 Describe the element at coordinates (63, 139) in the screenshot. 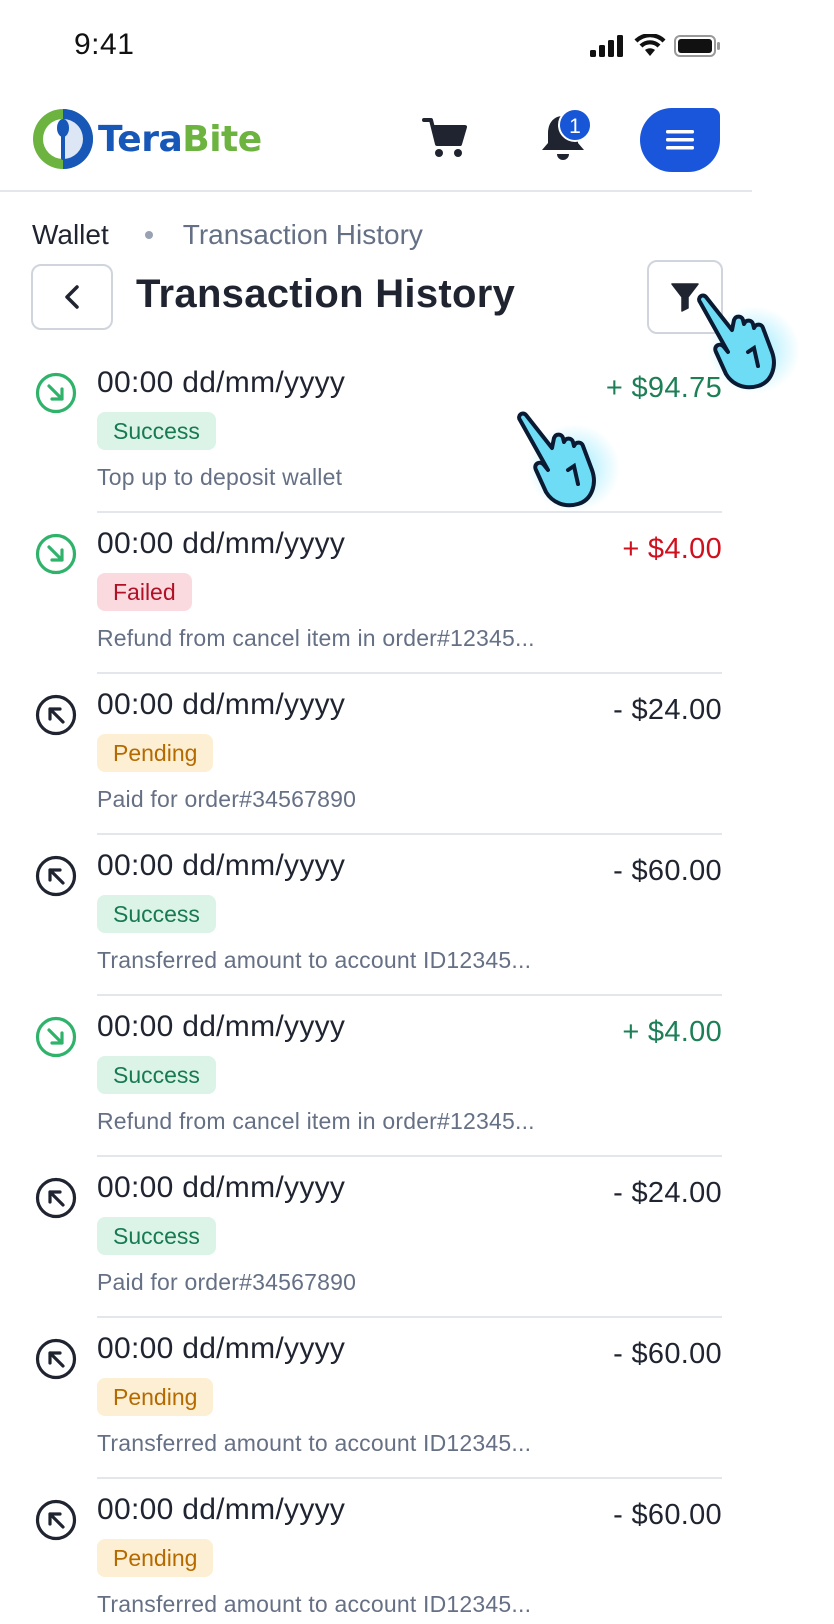

I see `logo-spoon-icon` at that location.